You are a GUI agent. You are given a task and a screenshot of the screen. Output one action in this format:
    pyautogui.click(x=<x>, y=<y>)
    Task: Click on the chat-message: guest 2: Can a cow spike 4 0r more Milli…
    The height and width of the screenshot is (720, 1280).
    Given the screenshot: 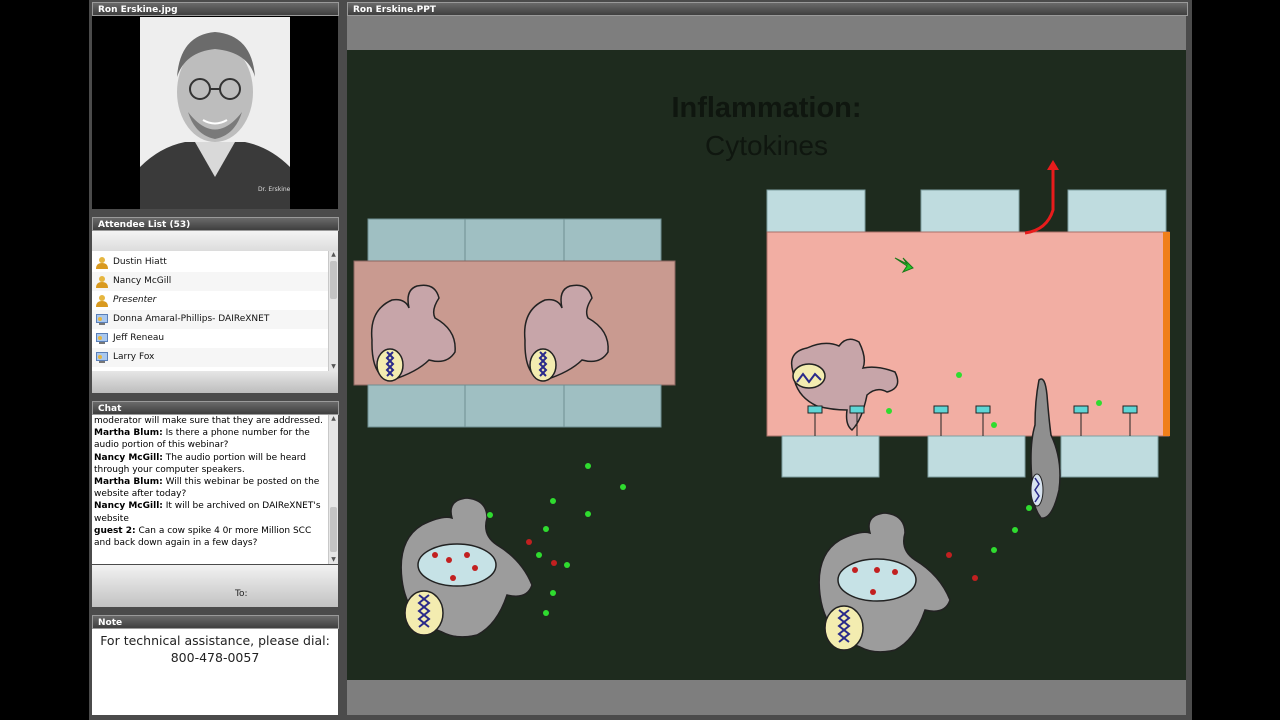 What is the action you would take?
    pyautogui.click(x=203, y=537)
    